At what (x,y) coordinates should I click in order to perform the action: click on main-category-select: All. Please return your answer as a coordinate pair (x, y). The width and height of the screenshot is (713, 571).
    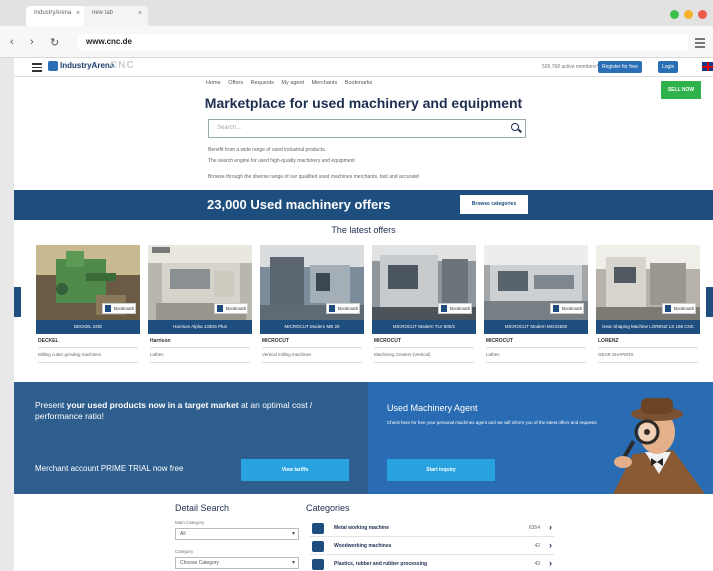
    Looking at the image, I should click on (237, 534).